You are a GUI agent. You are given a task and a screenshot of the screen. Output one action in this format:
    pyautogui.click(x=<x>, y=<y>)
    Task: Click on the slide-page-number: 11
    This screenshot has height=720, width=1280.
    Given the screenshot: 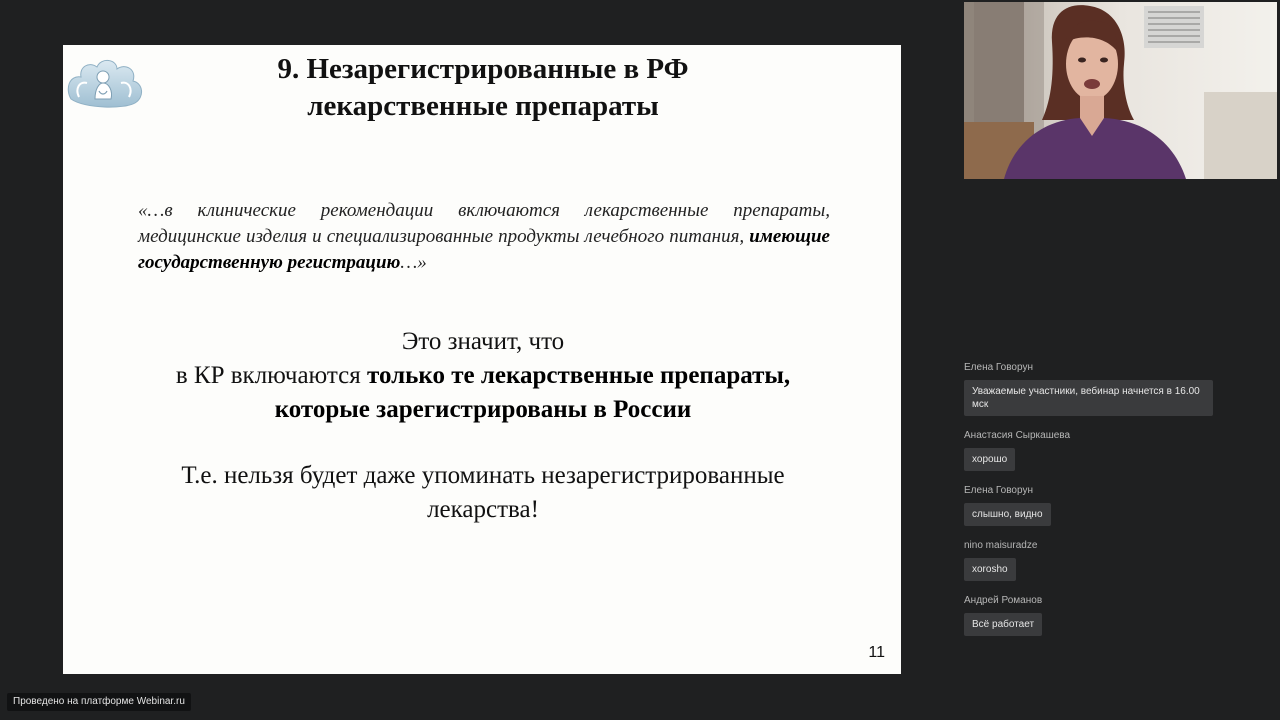 What is the action you would take?
    pyautogui.click(x=876, y=652)
    